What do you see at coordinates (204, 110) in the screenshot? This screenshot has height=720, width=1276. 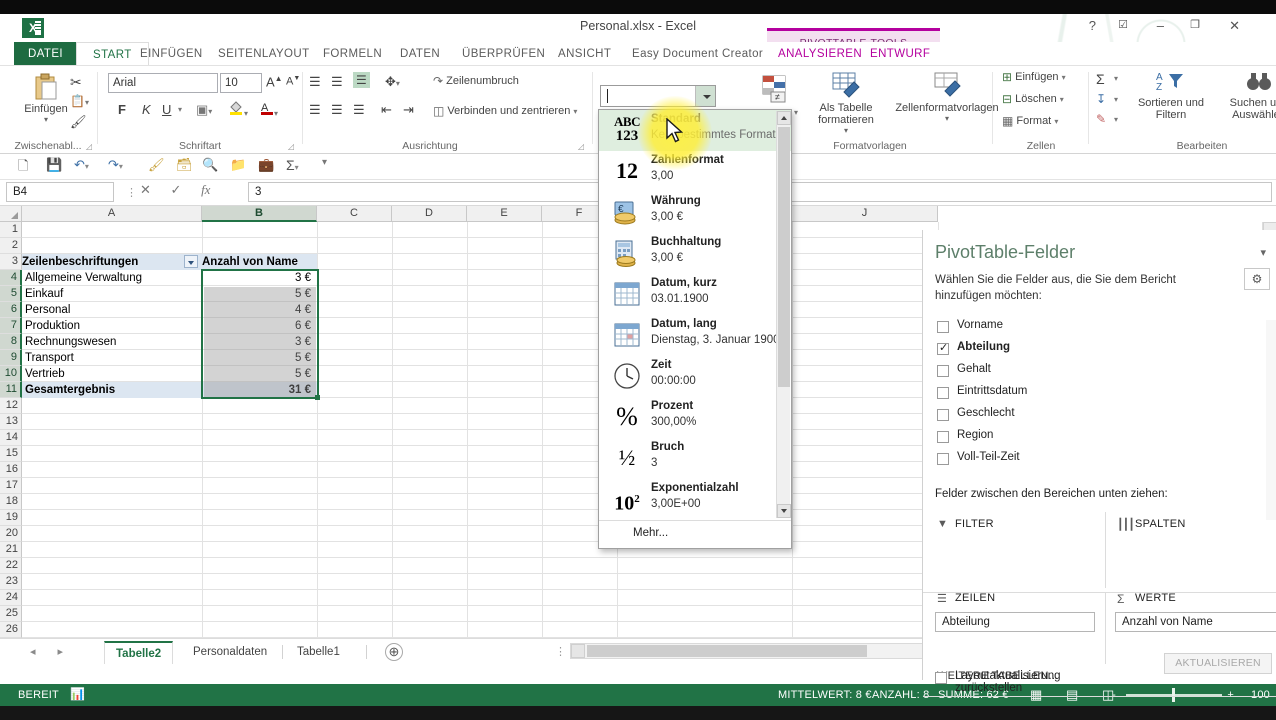 I see `borders-icon: ▣▾` at bounding box center [204, 110].